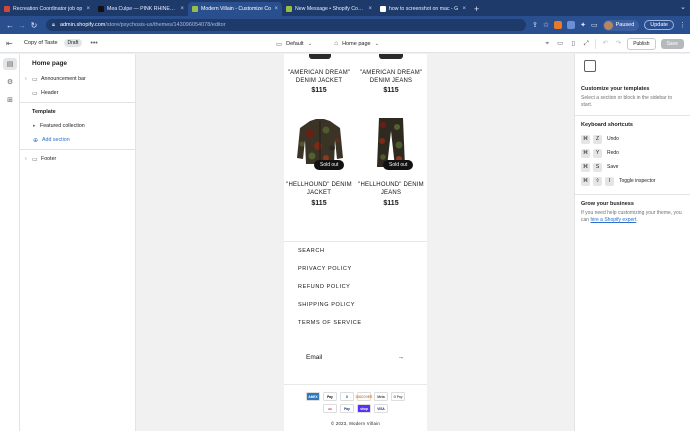 The width and height of the screenshot is (690, 431). Describe the element at coordinates (325, 269) in the screenshot. I see `footer-link-privacy: PRIVACY POLICY` at that location.